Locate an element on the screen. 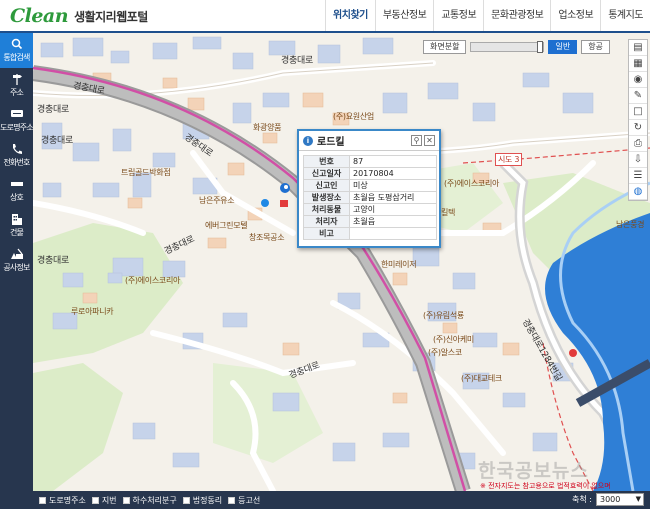  place-label: 남은주유소 is located at coordinates (217, 200).